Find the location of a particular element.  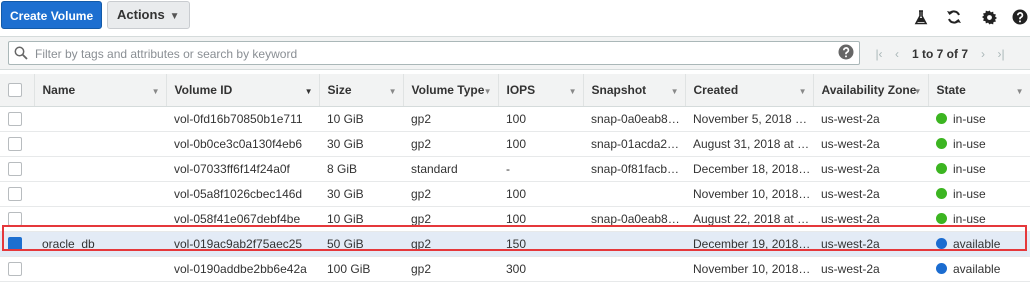

select-all-header is located at coordinates (17, 90).